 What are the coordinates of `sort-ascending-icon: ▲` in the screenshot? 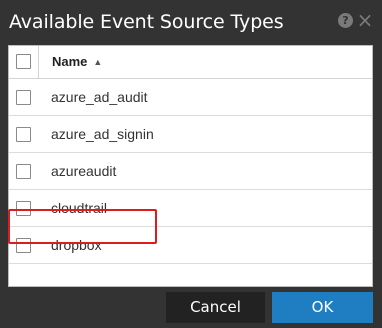 It's located at (98, 62).